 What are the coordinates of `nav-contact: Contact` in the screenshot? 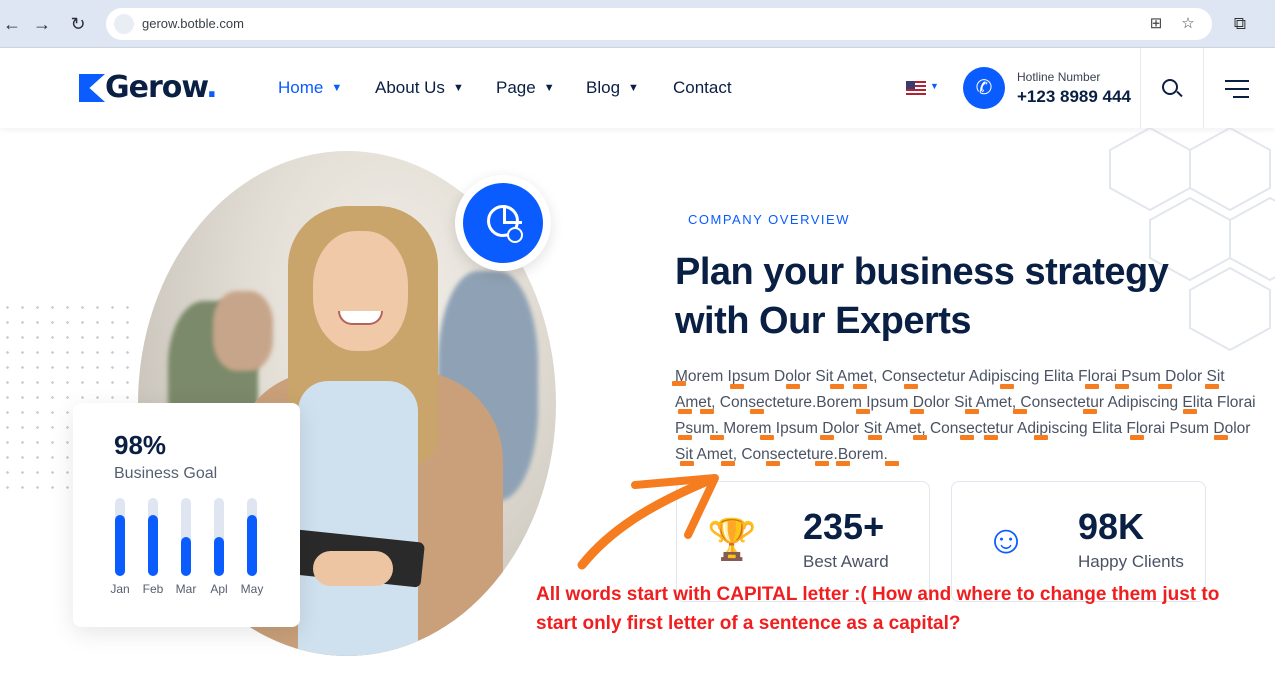 It's located at (702, 88).